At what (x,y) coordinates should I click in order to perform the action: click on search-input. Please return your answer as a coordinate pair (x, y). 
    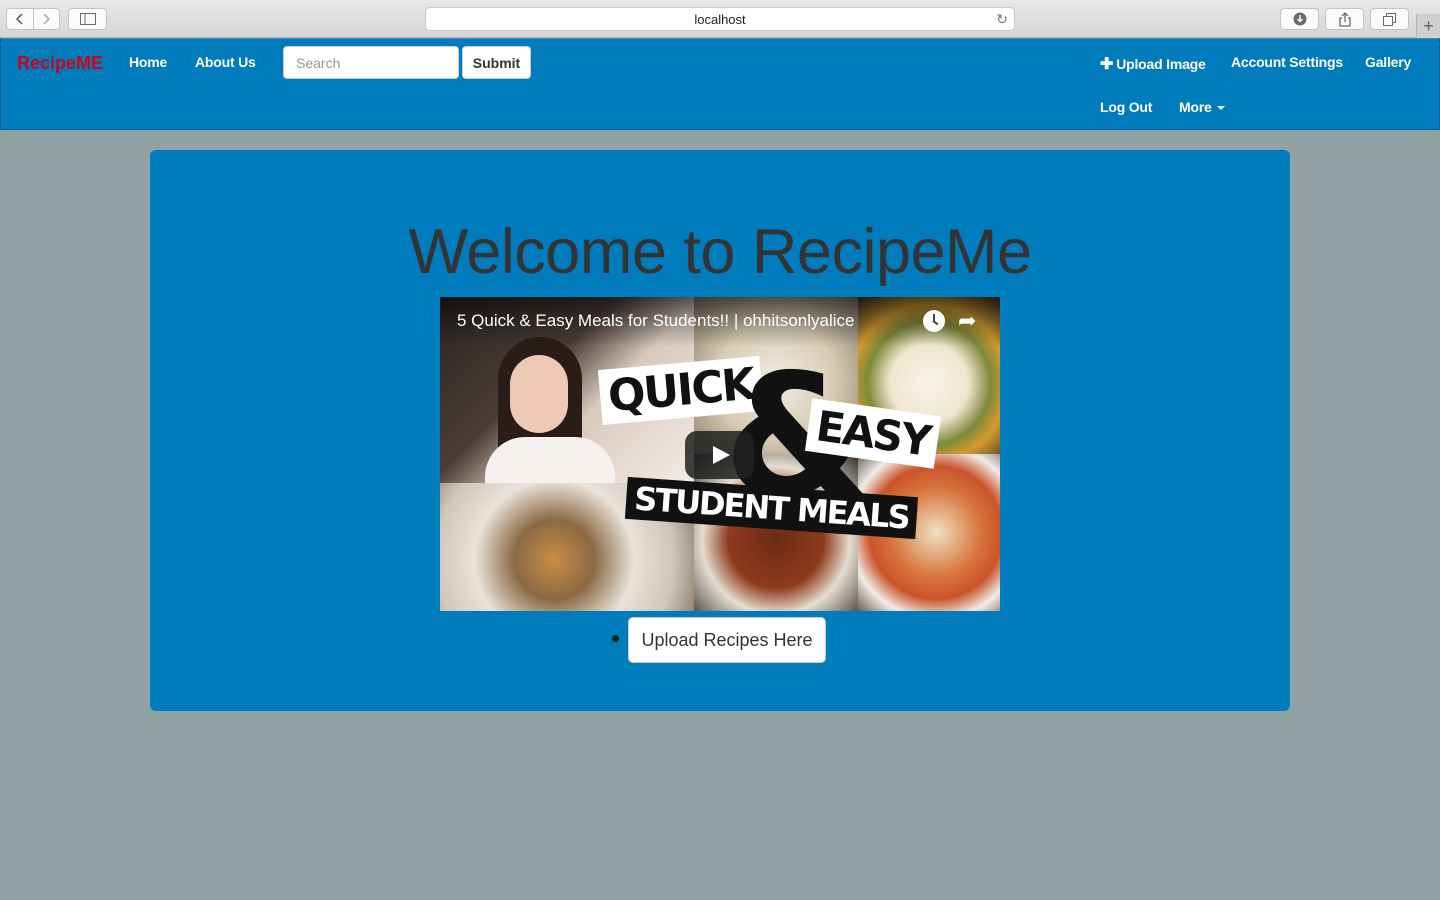
    Looking at the image, I should click on (371, 62).